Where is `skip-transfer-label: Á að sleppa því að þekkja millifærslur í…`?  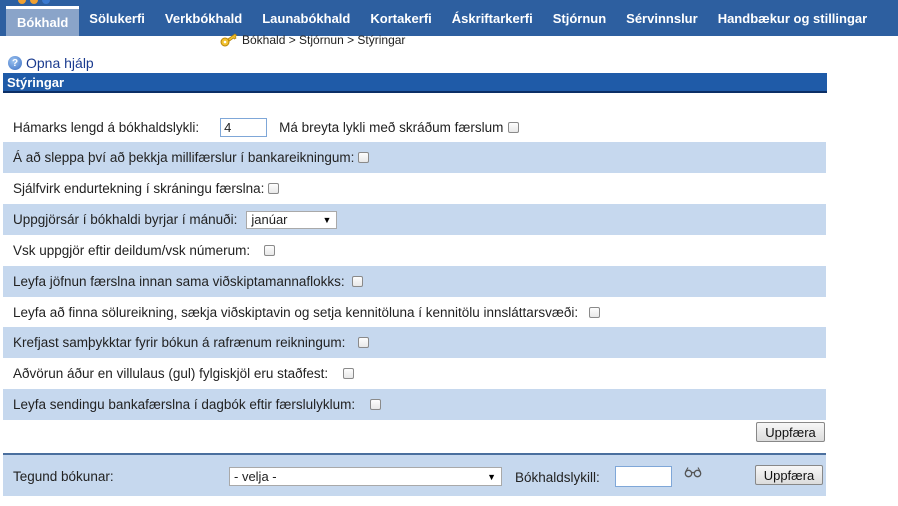 skip-transfer-label: Á að sleppa því að þekkja millifærslur í… is located at coordinates (184, 157).